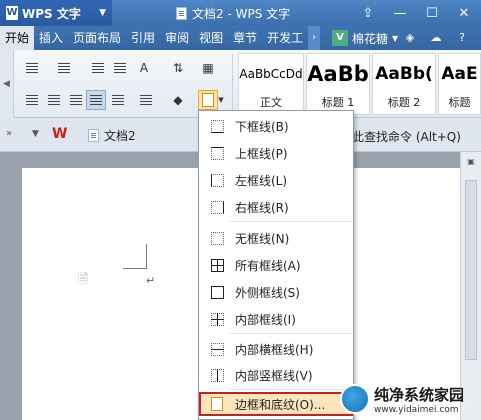 The image size is (481, 420). Describe the element at coordinates (120, 68) in the screenshot. I see `increase-indent-button` at that location.